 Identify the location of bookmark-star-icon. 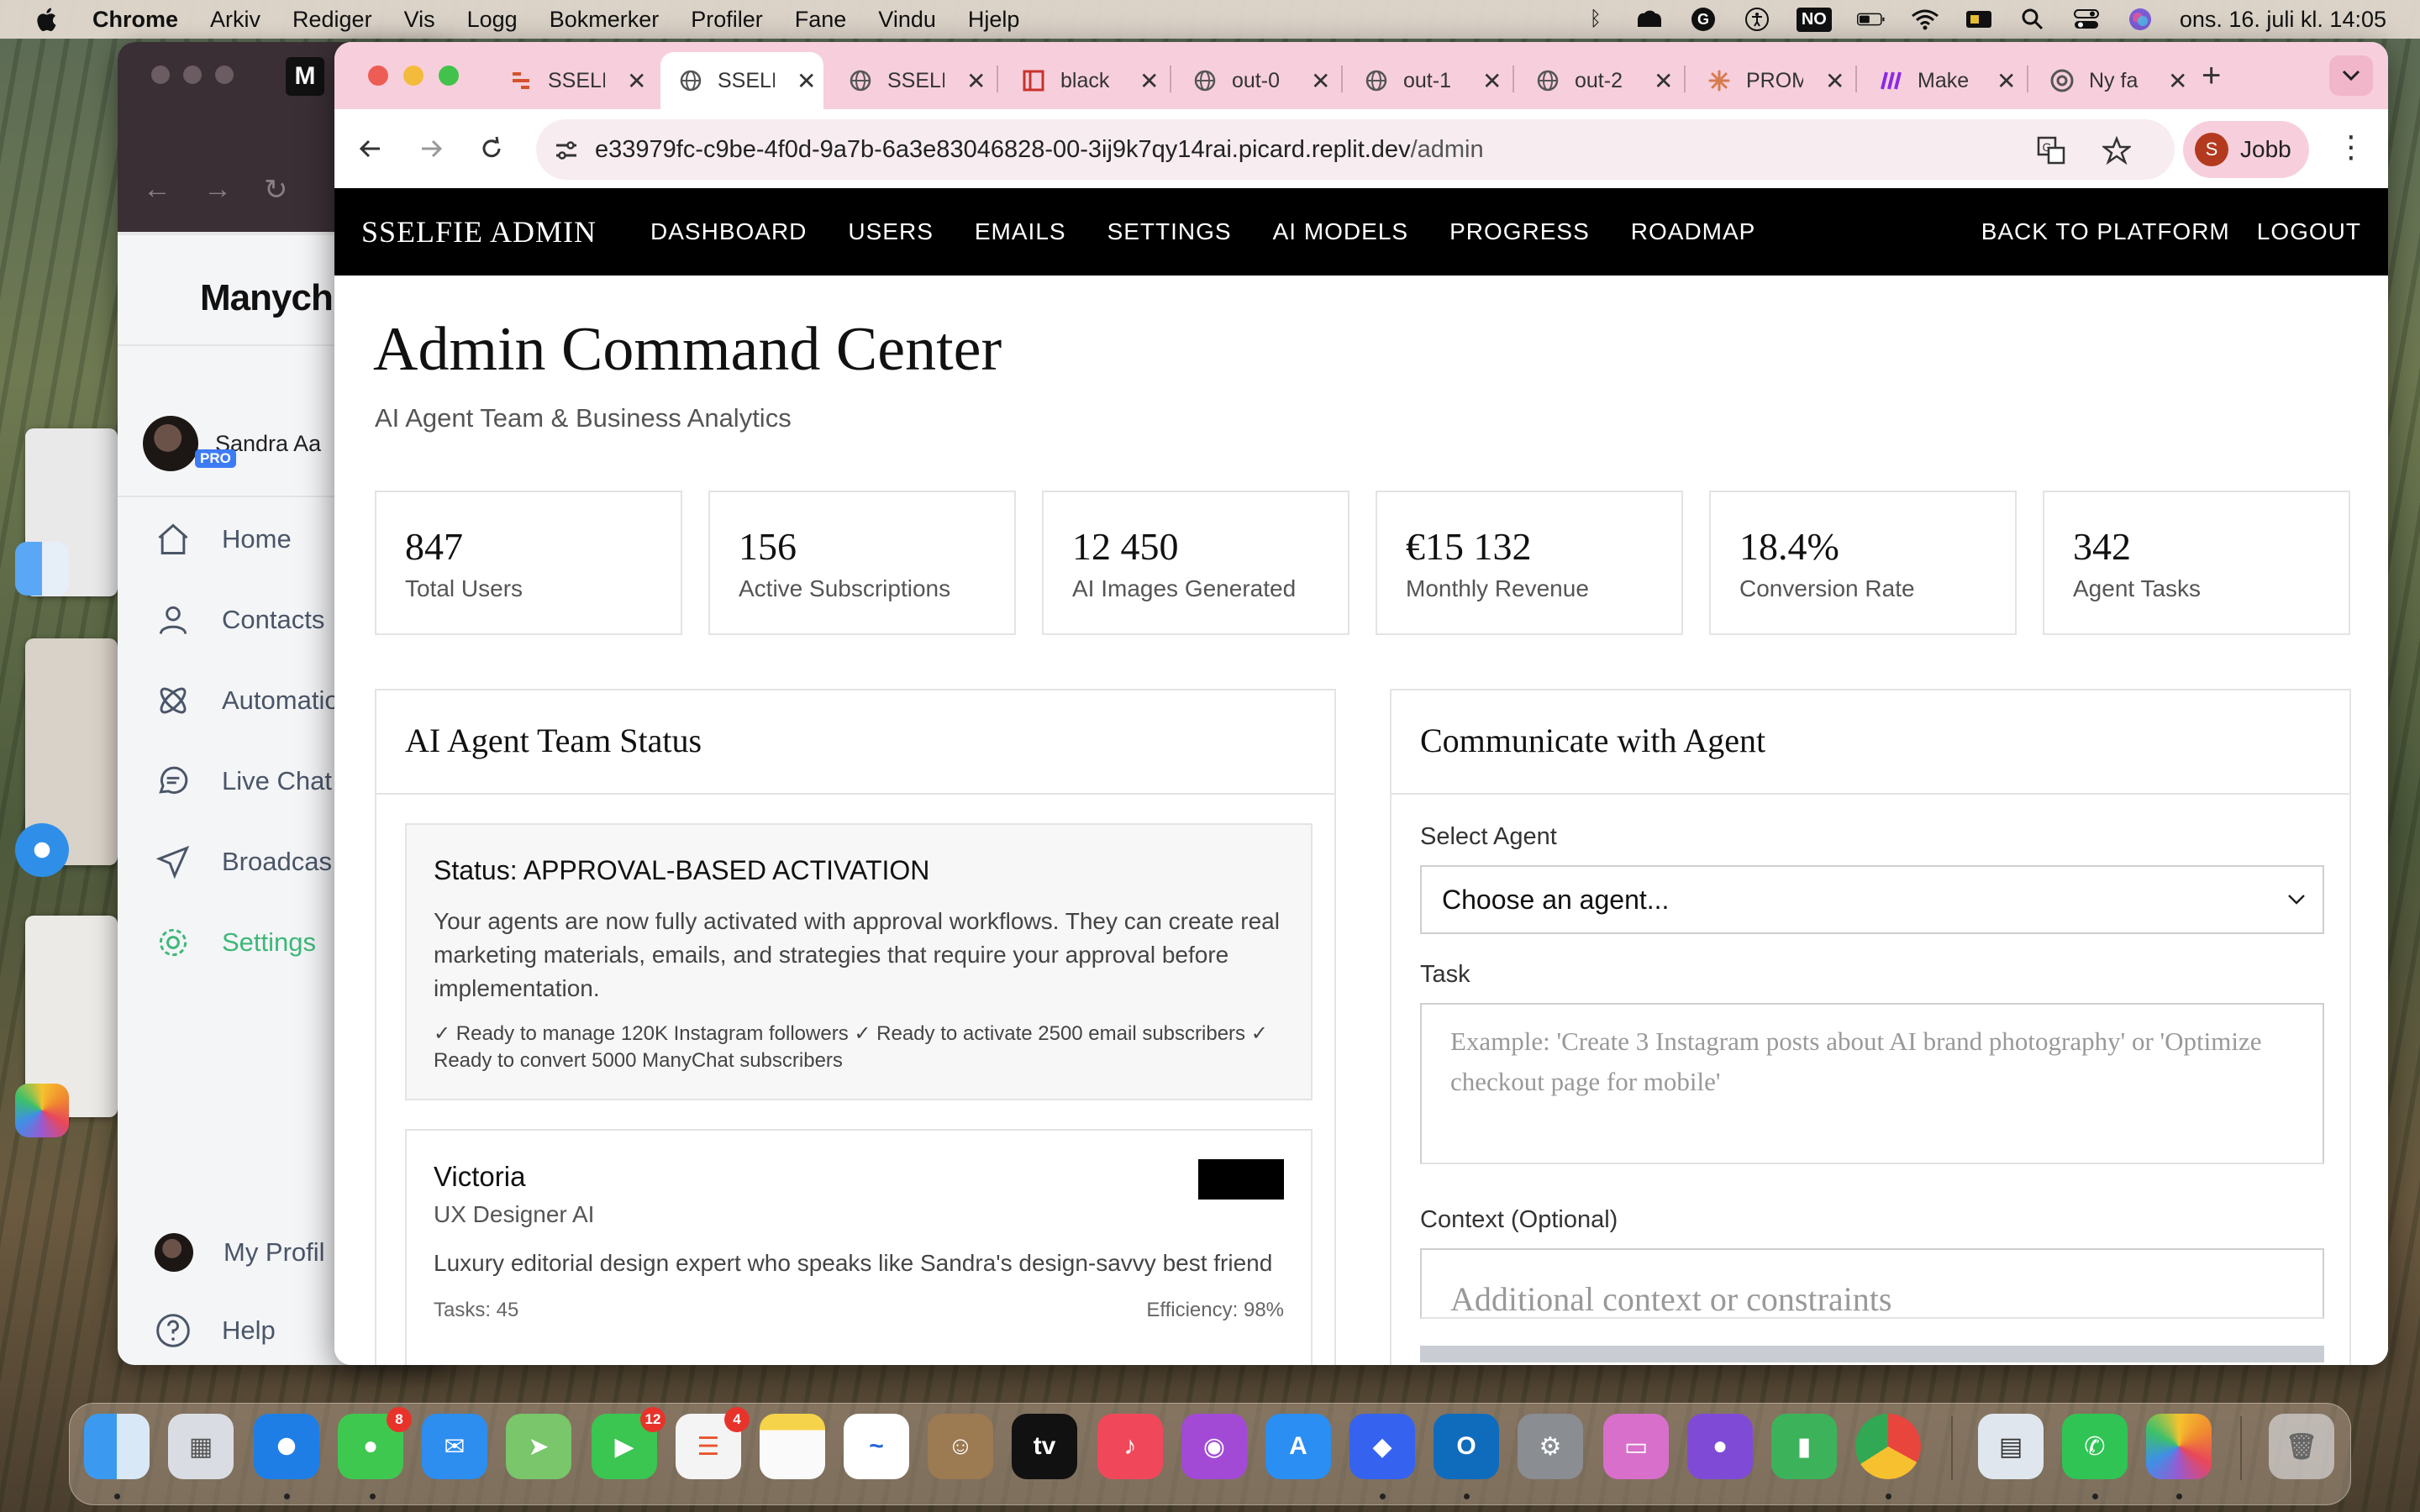
(2116, 150).